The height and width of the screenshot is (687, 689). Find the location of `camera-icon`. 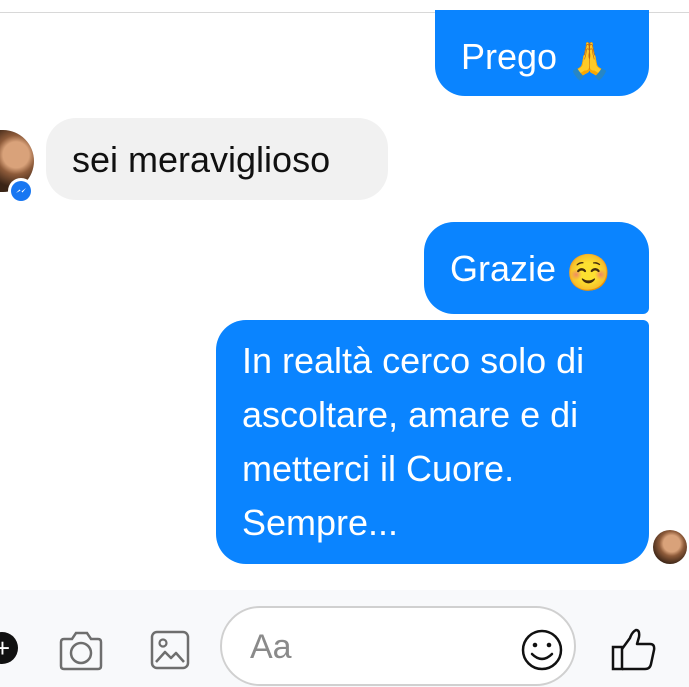

camera-icon is located at coordinates (81, 653).